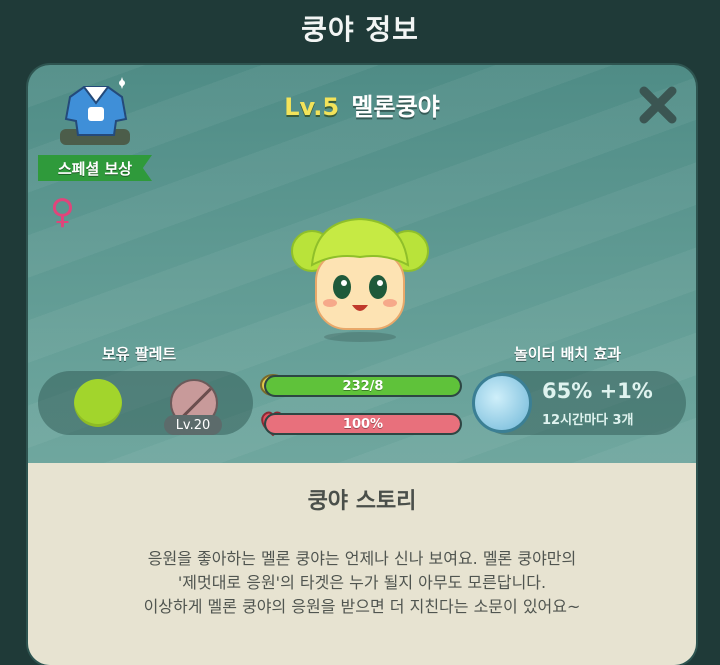  I want to click on page-title: 쿵야 정보, so click(360, 29).